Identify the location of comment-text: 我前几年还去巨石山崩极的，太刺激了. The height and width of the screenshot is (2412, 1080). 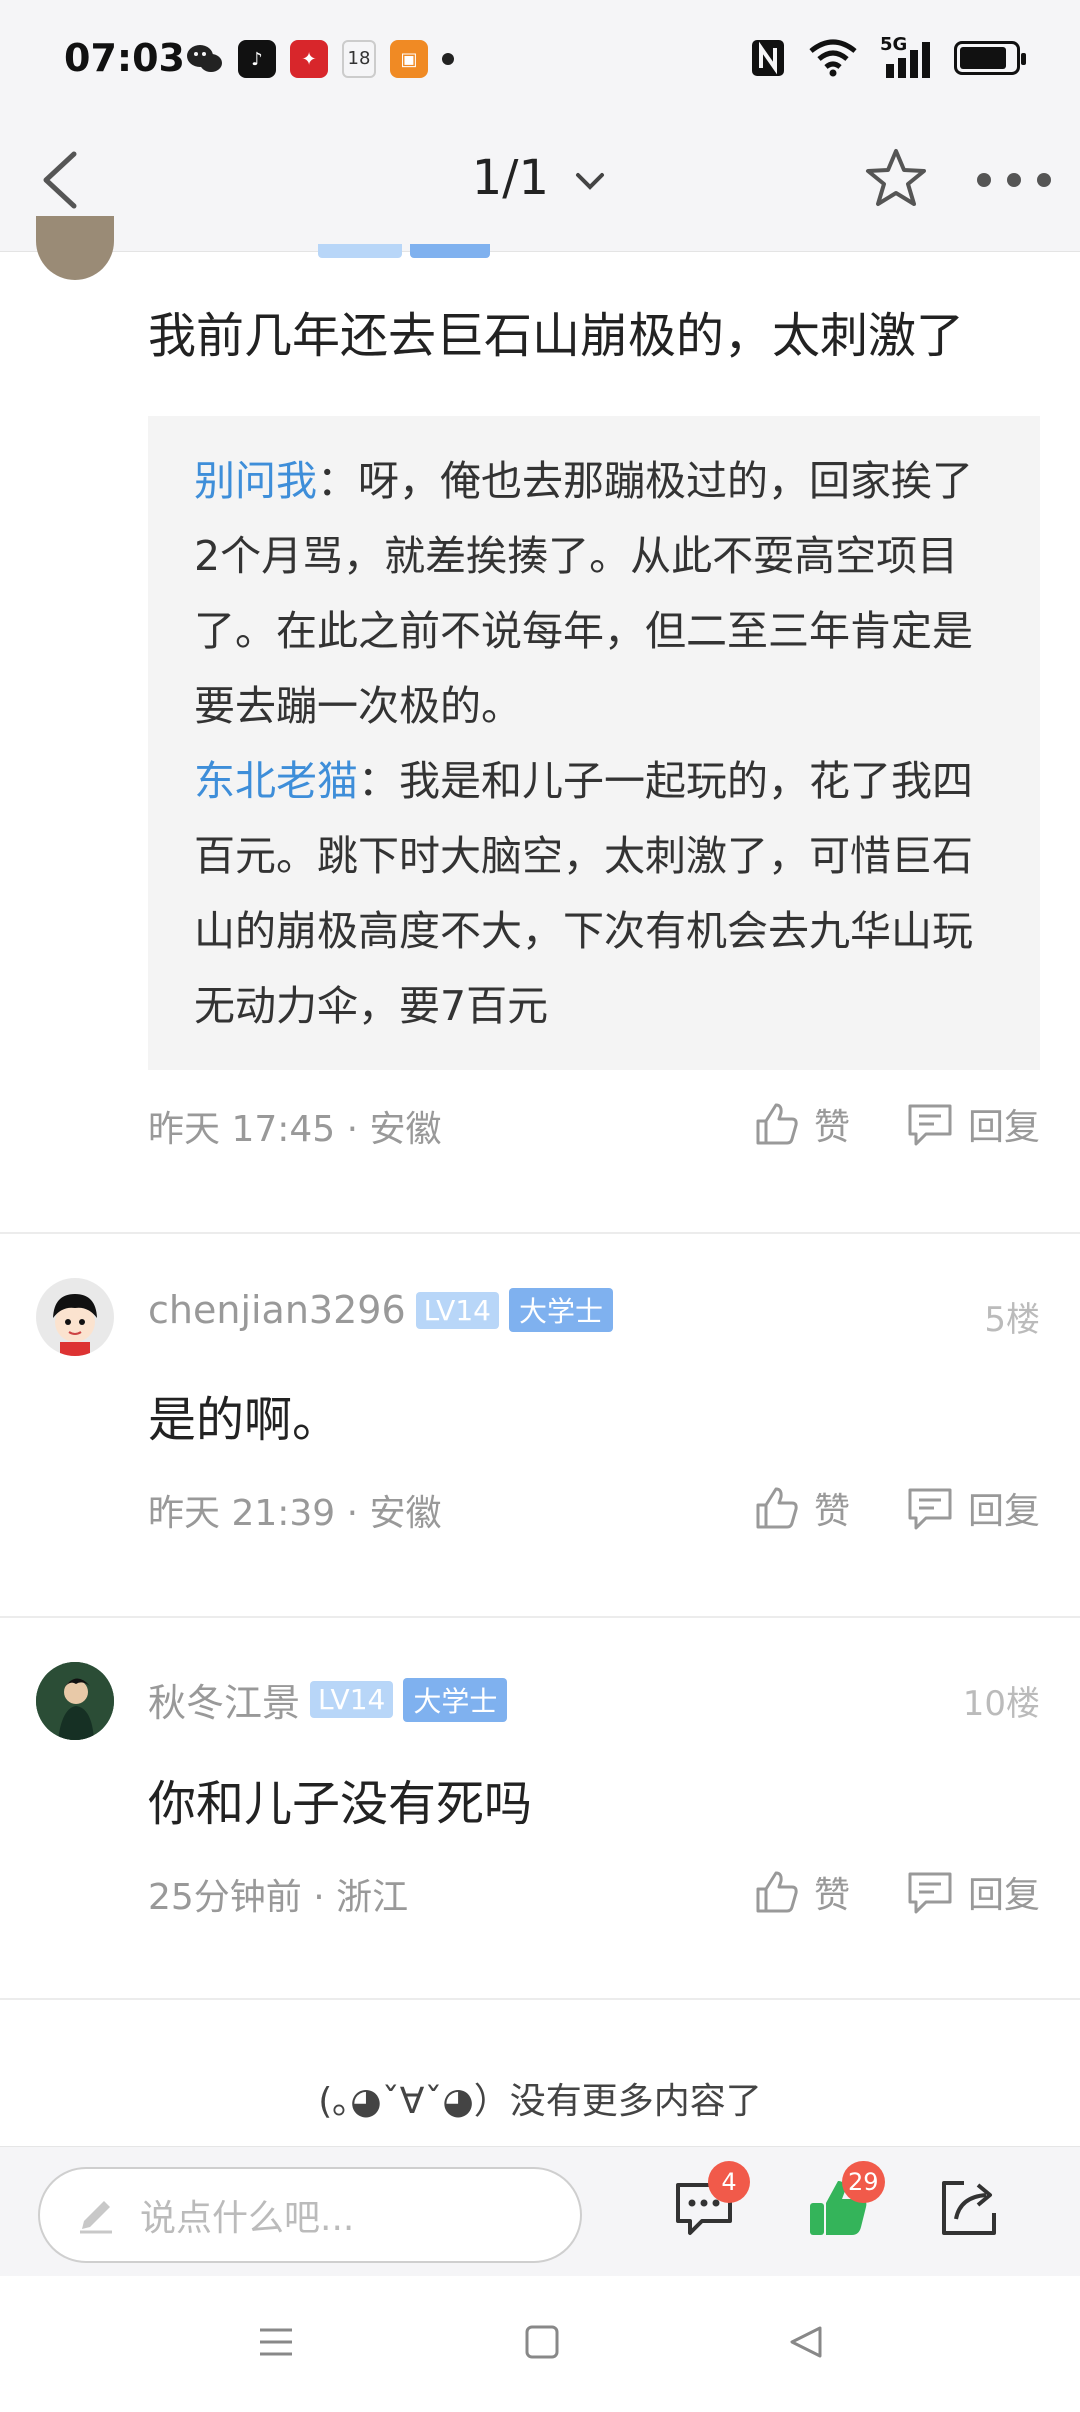
(556, 336).